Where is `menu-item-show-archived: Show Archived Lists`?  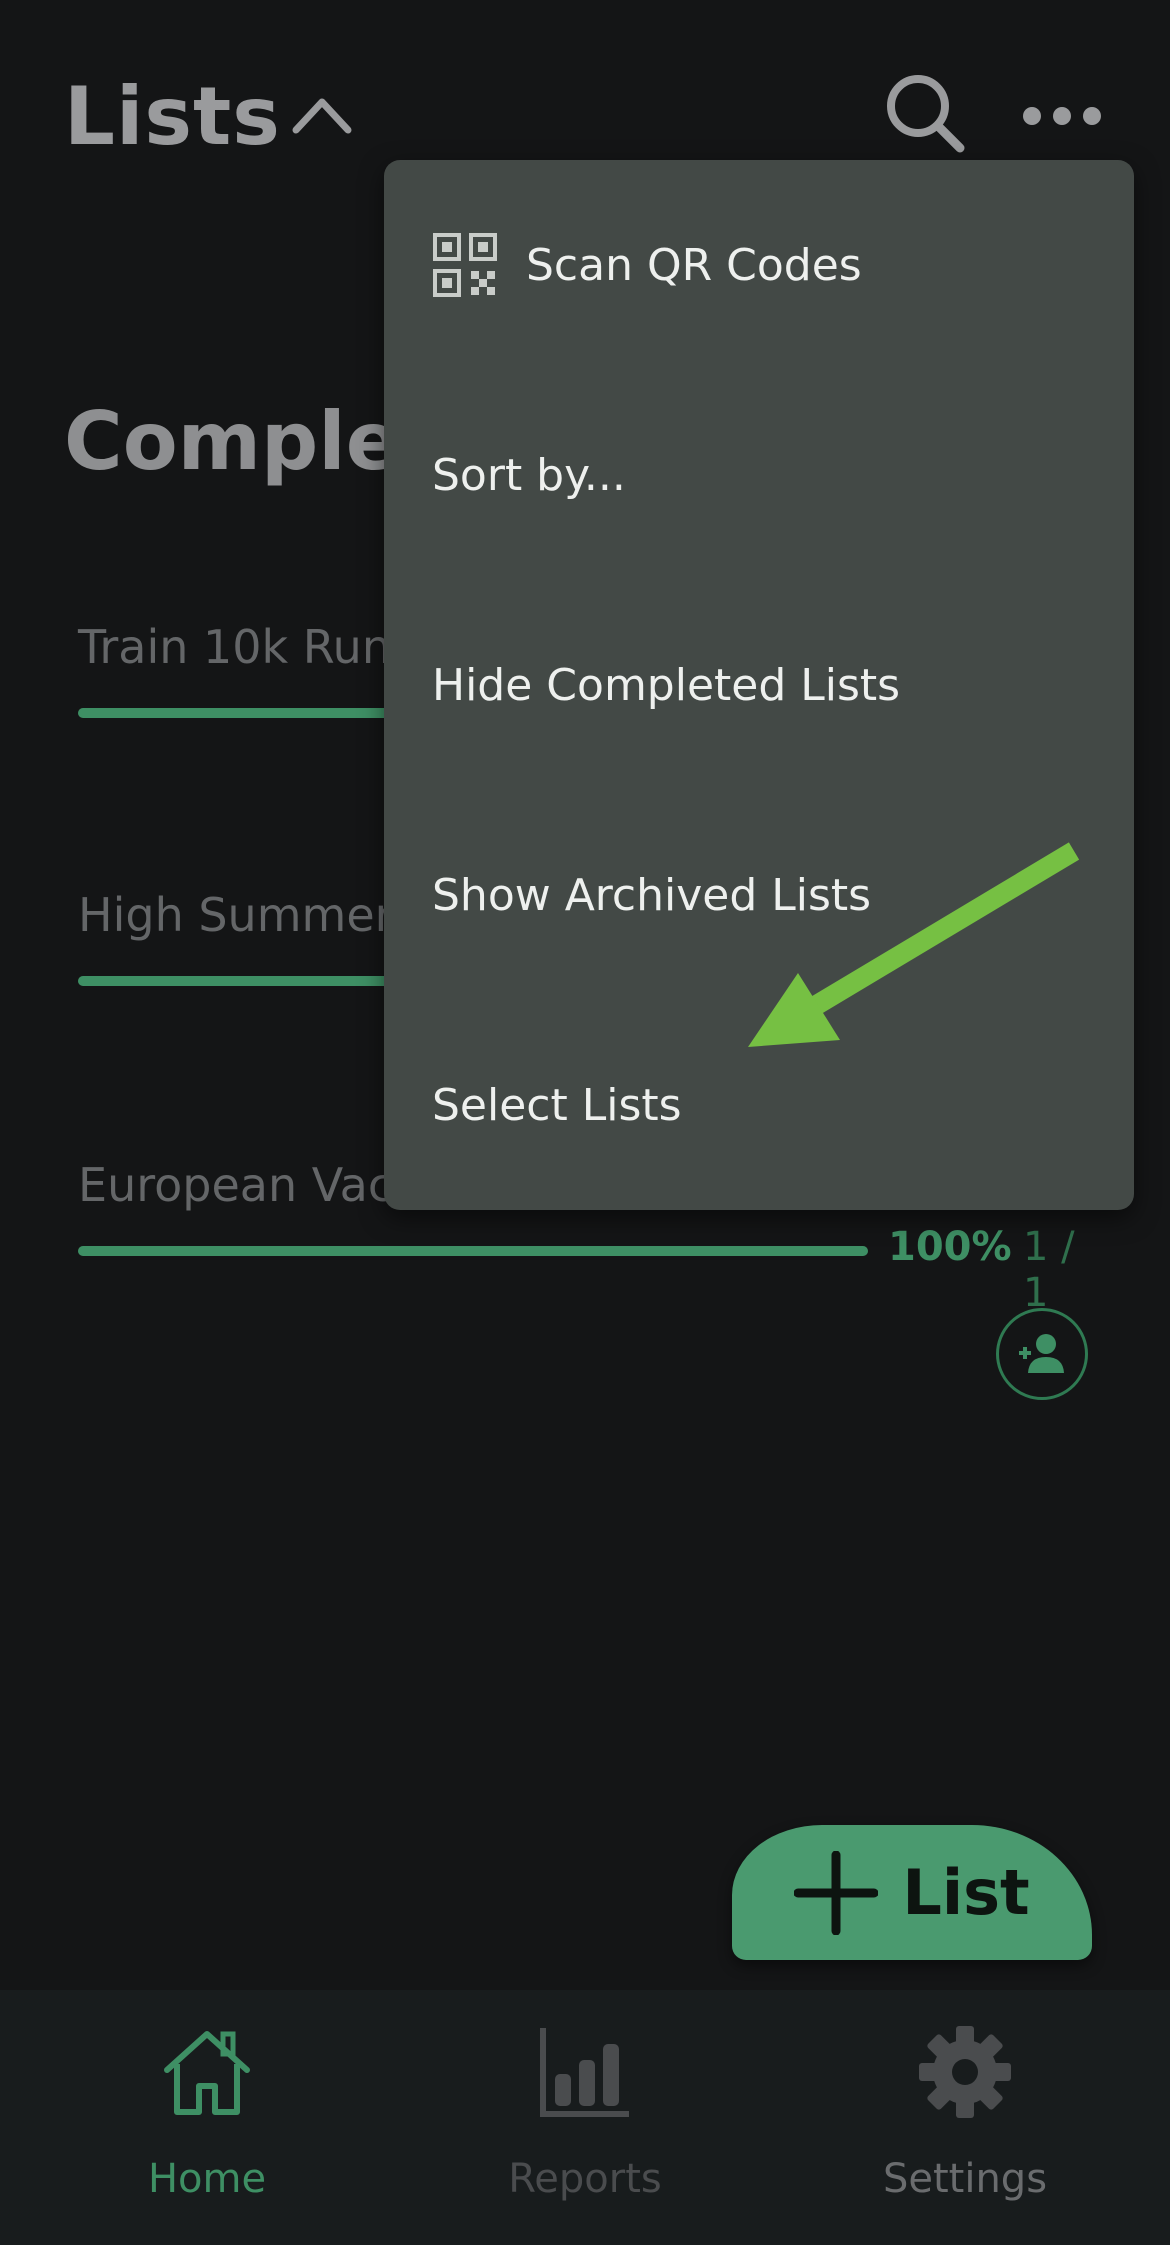
menu-item-show-archived: Show Archived Lists is located at coordinates (759, 895).